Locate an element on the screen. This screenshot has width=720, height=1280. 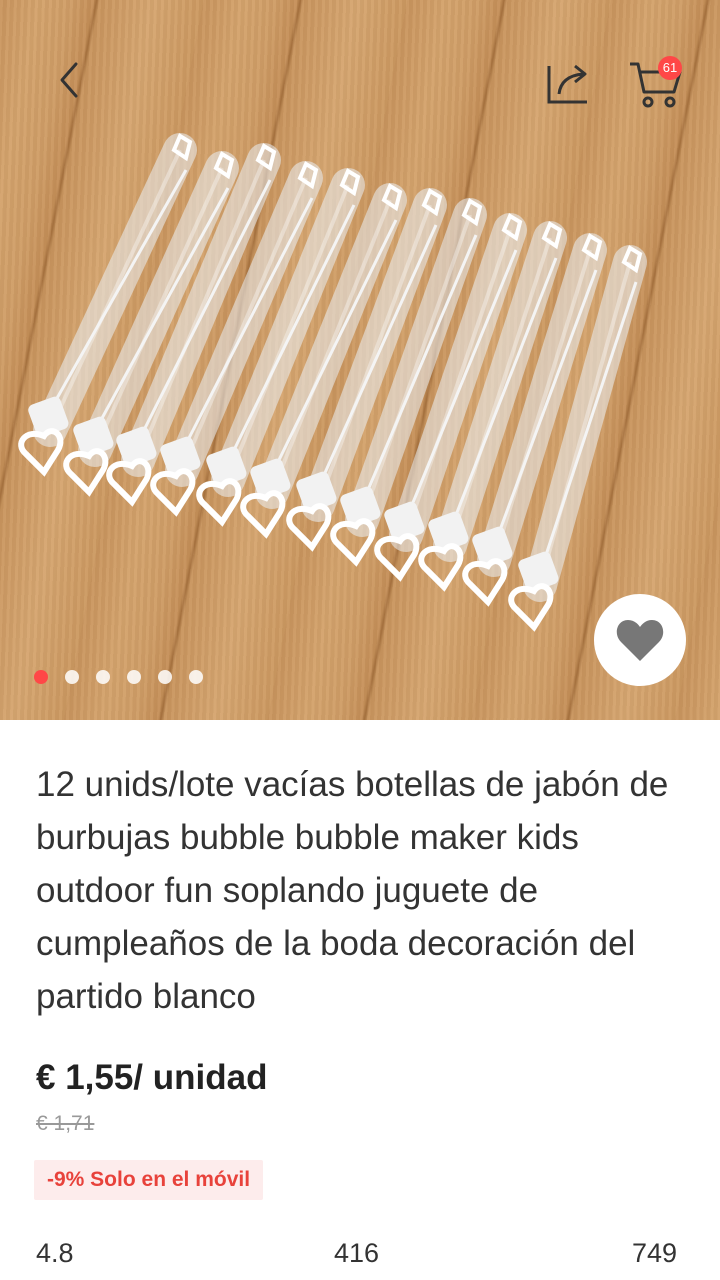
share-button is located at coordinates (568, 82).